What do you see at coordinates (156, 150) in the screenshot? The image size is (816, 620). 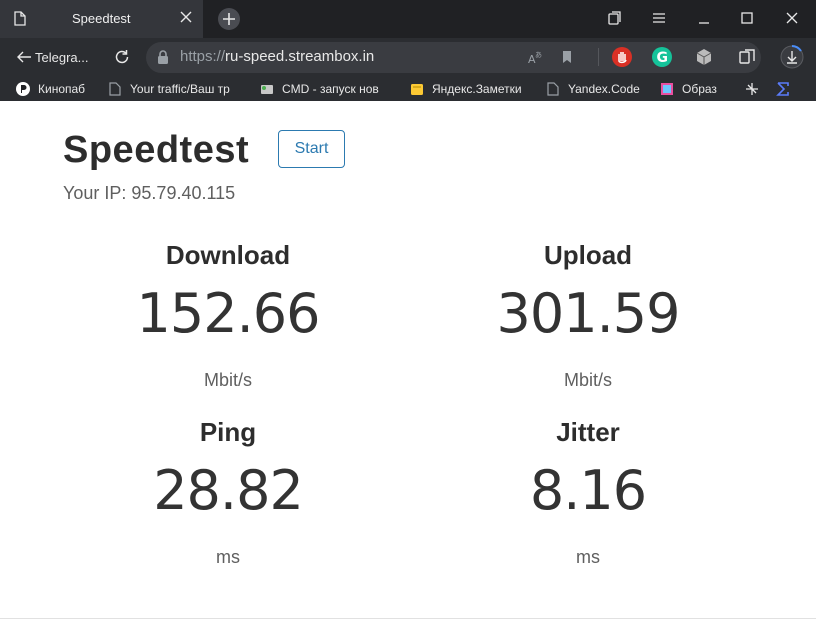 I see `page-title: Speedtest` at bounding box center [156, 150].